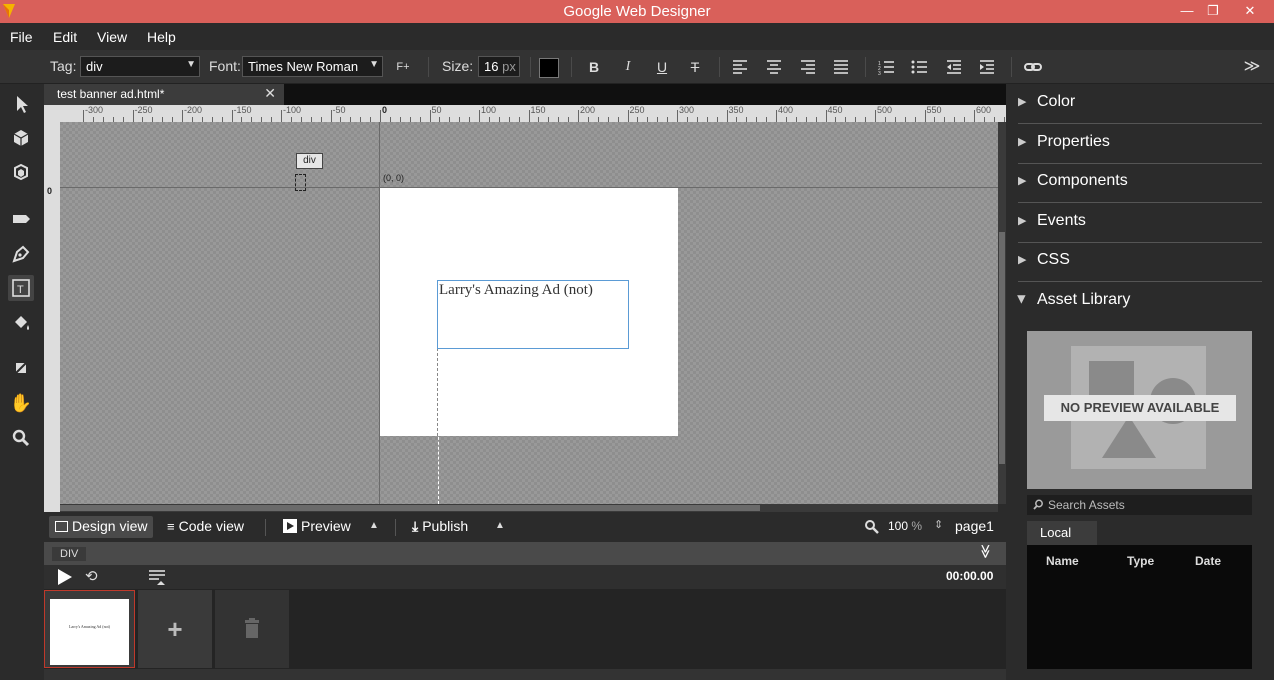  What do you see at coordinates (65, 37) in the screenshot?
I see `menu-edit: Edit` at bounding box center [65, 37].